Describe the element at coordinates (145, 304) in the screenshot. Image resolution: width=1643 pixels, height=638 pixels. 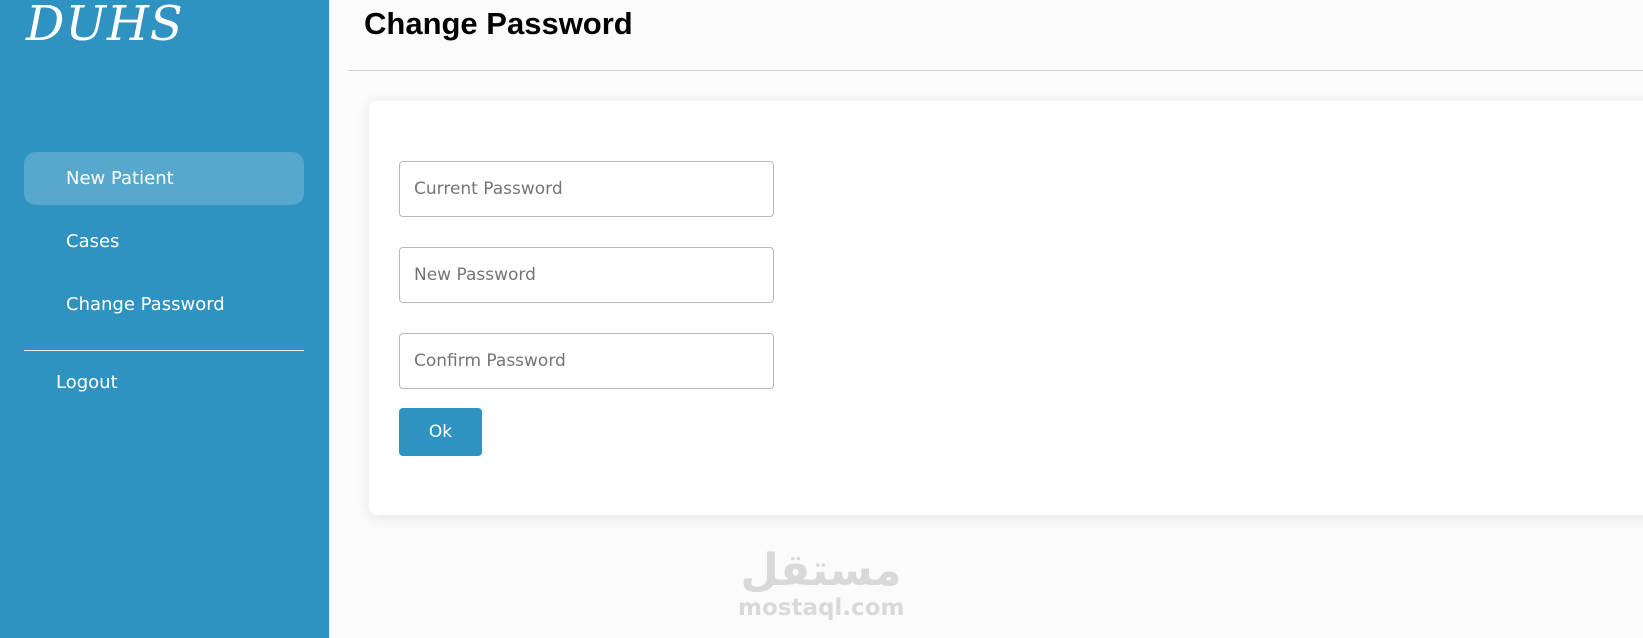
I see `sidebar-item-label: Change Password` at that location.